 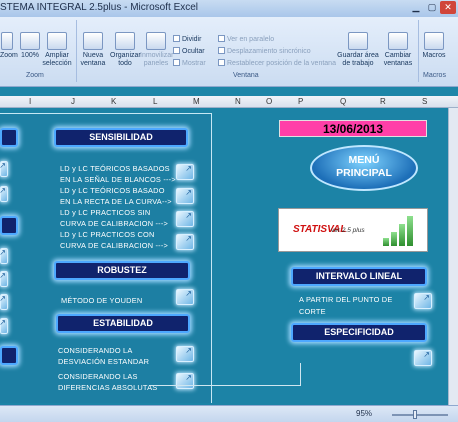 What do you see at coordinates (155, 101) in the screenshot?
I see `column-header: L` at bounding box center [155, 101].